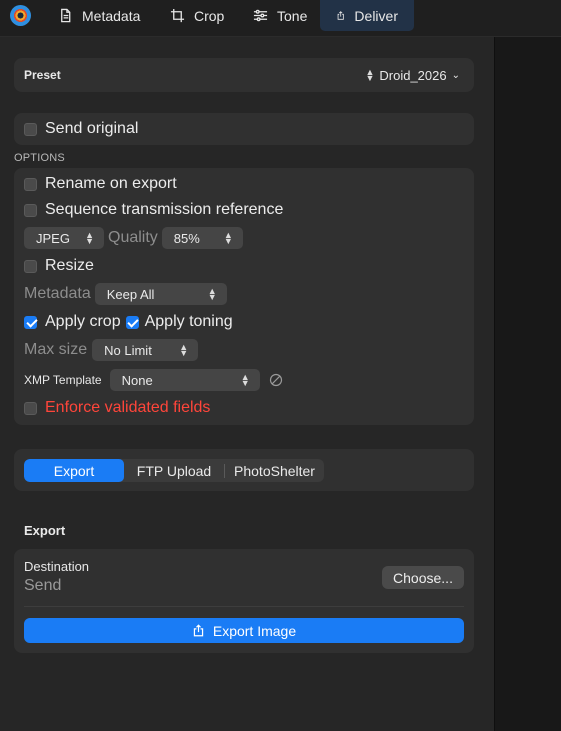  What do you see at coordinates (45, 530) in the screenshot?
I see `export-heading: Export` at bounding box center [45, 530].